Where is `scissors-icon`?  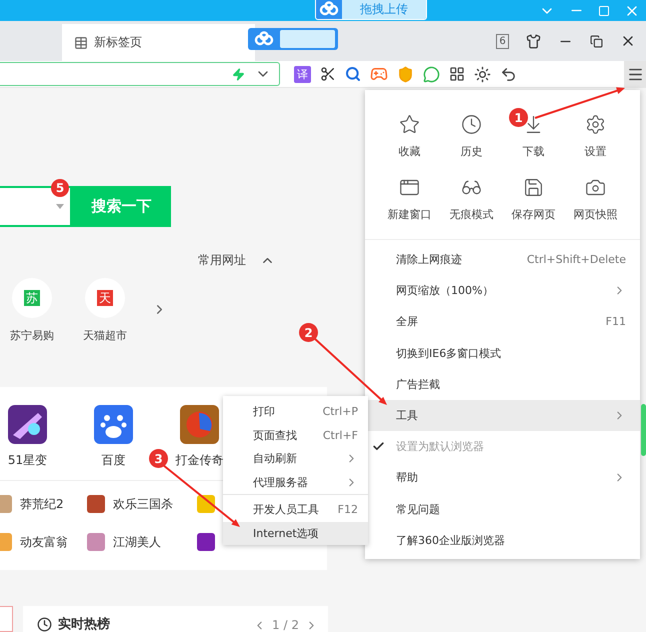 scissors-icon is located at coordinates (328, 74).